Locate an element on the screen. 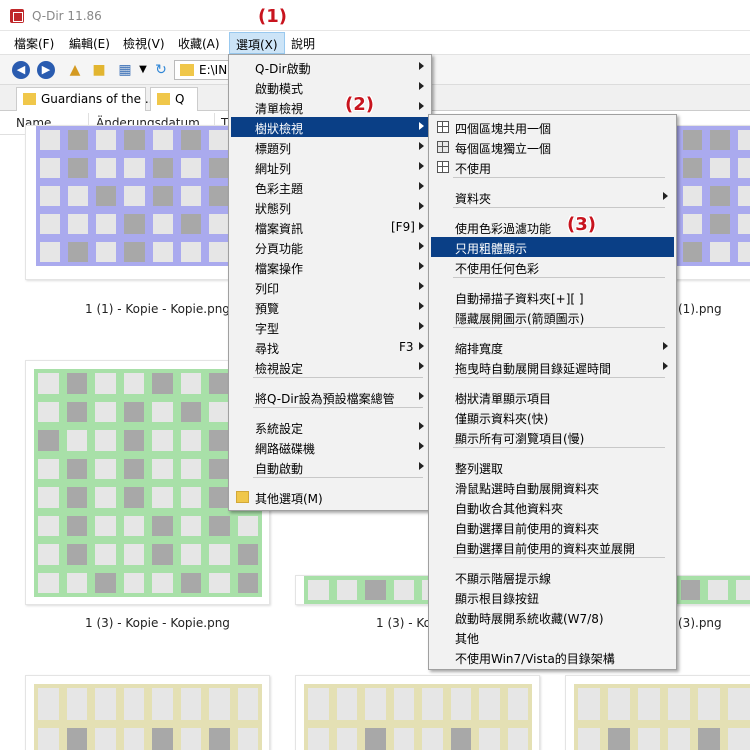 The image size is (750, 750). options-item: 啟動模式 is located at coordinates (330, 87).